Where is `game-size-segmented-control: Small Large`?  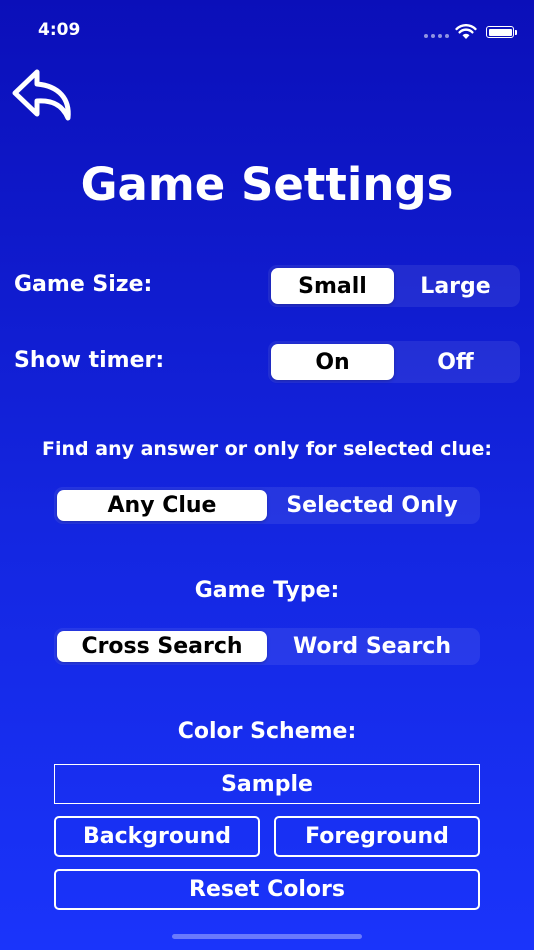 game-size-segmented-control: Small Large is located at coordinates (394, 286).